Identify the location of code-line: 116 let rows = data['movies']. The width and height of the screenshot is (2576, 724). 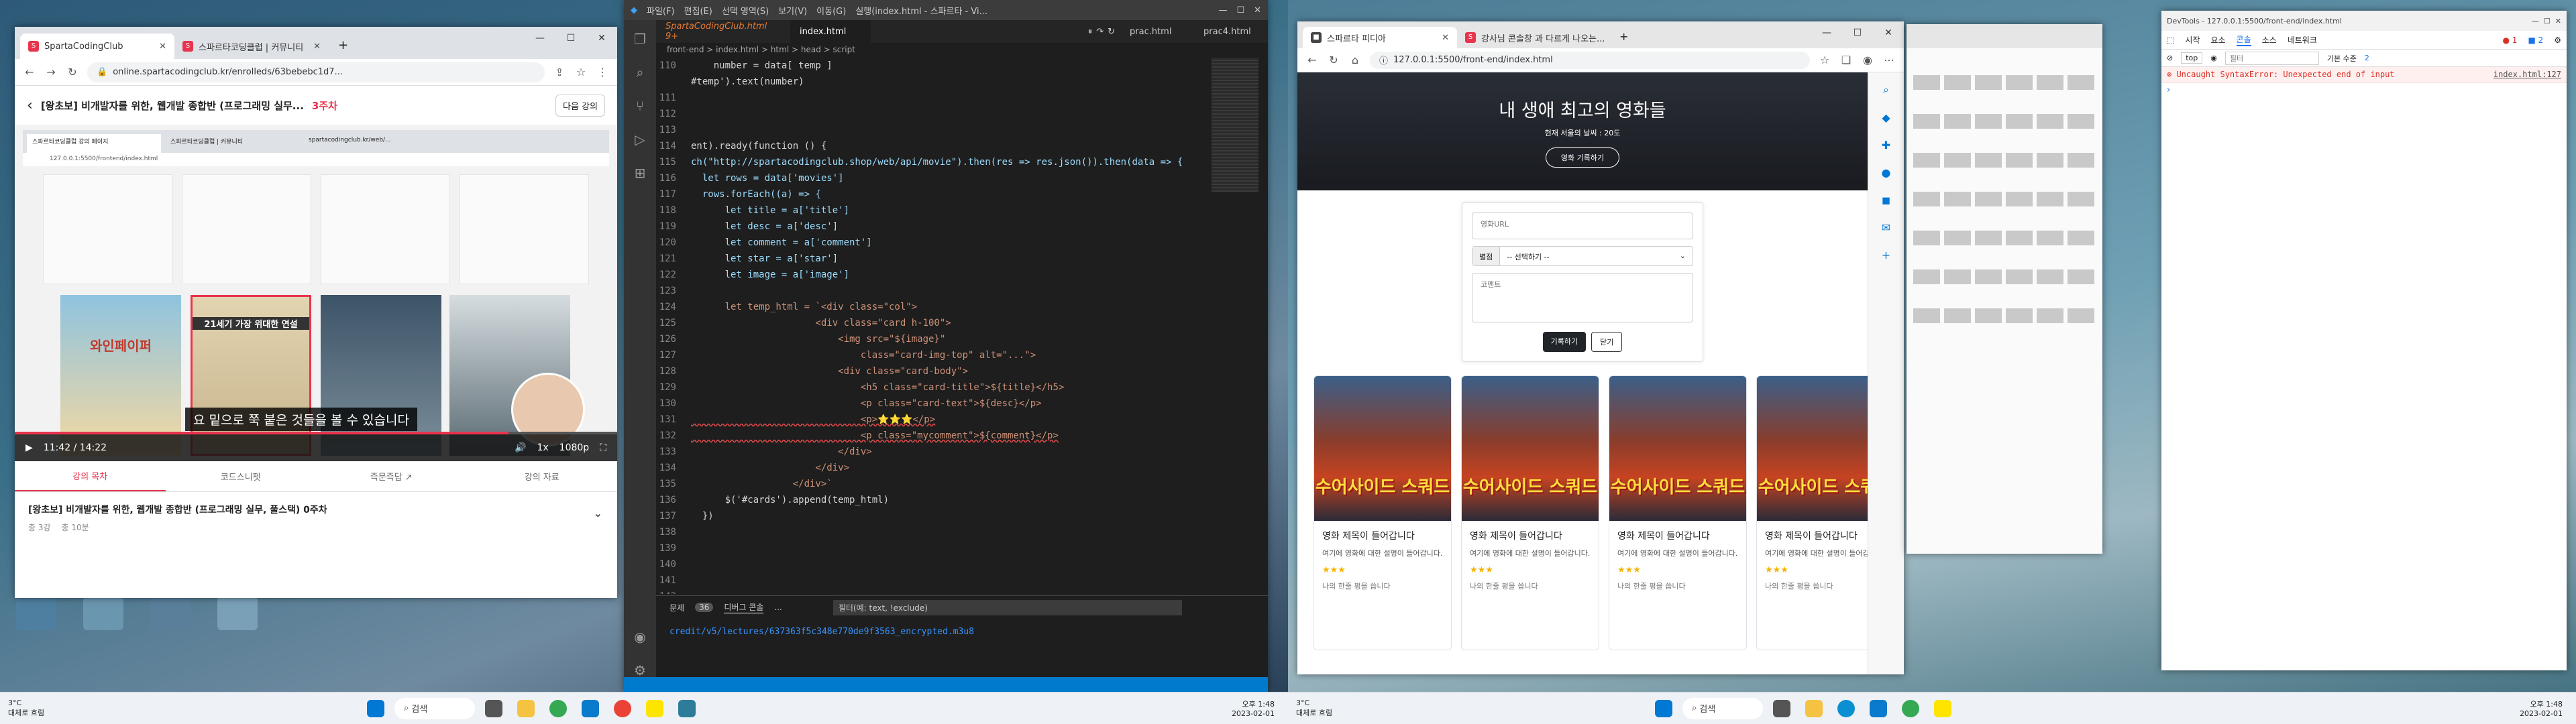
(932, 178).